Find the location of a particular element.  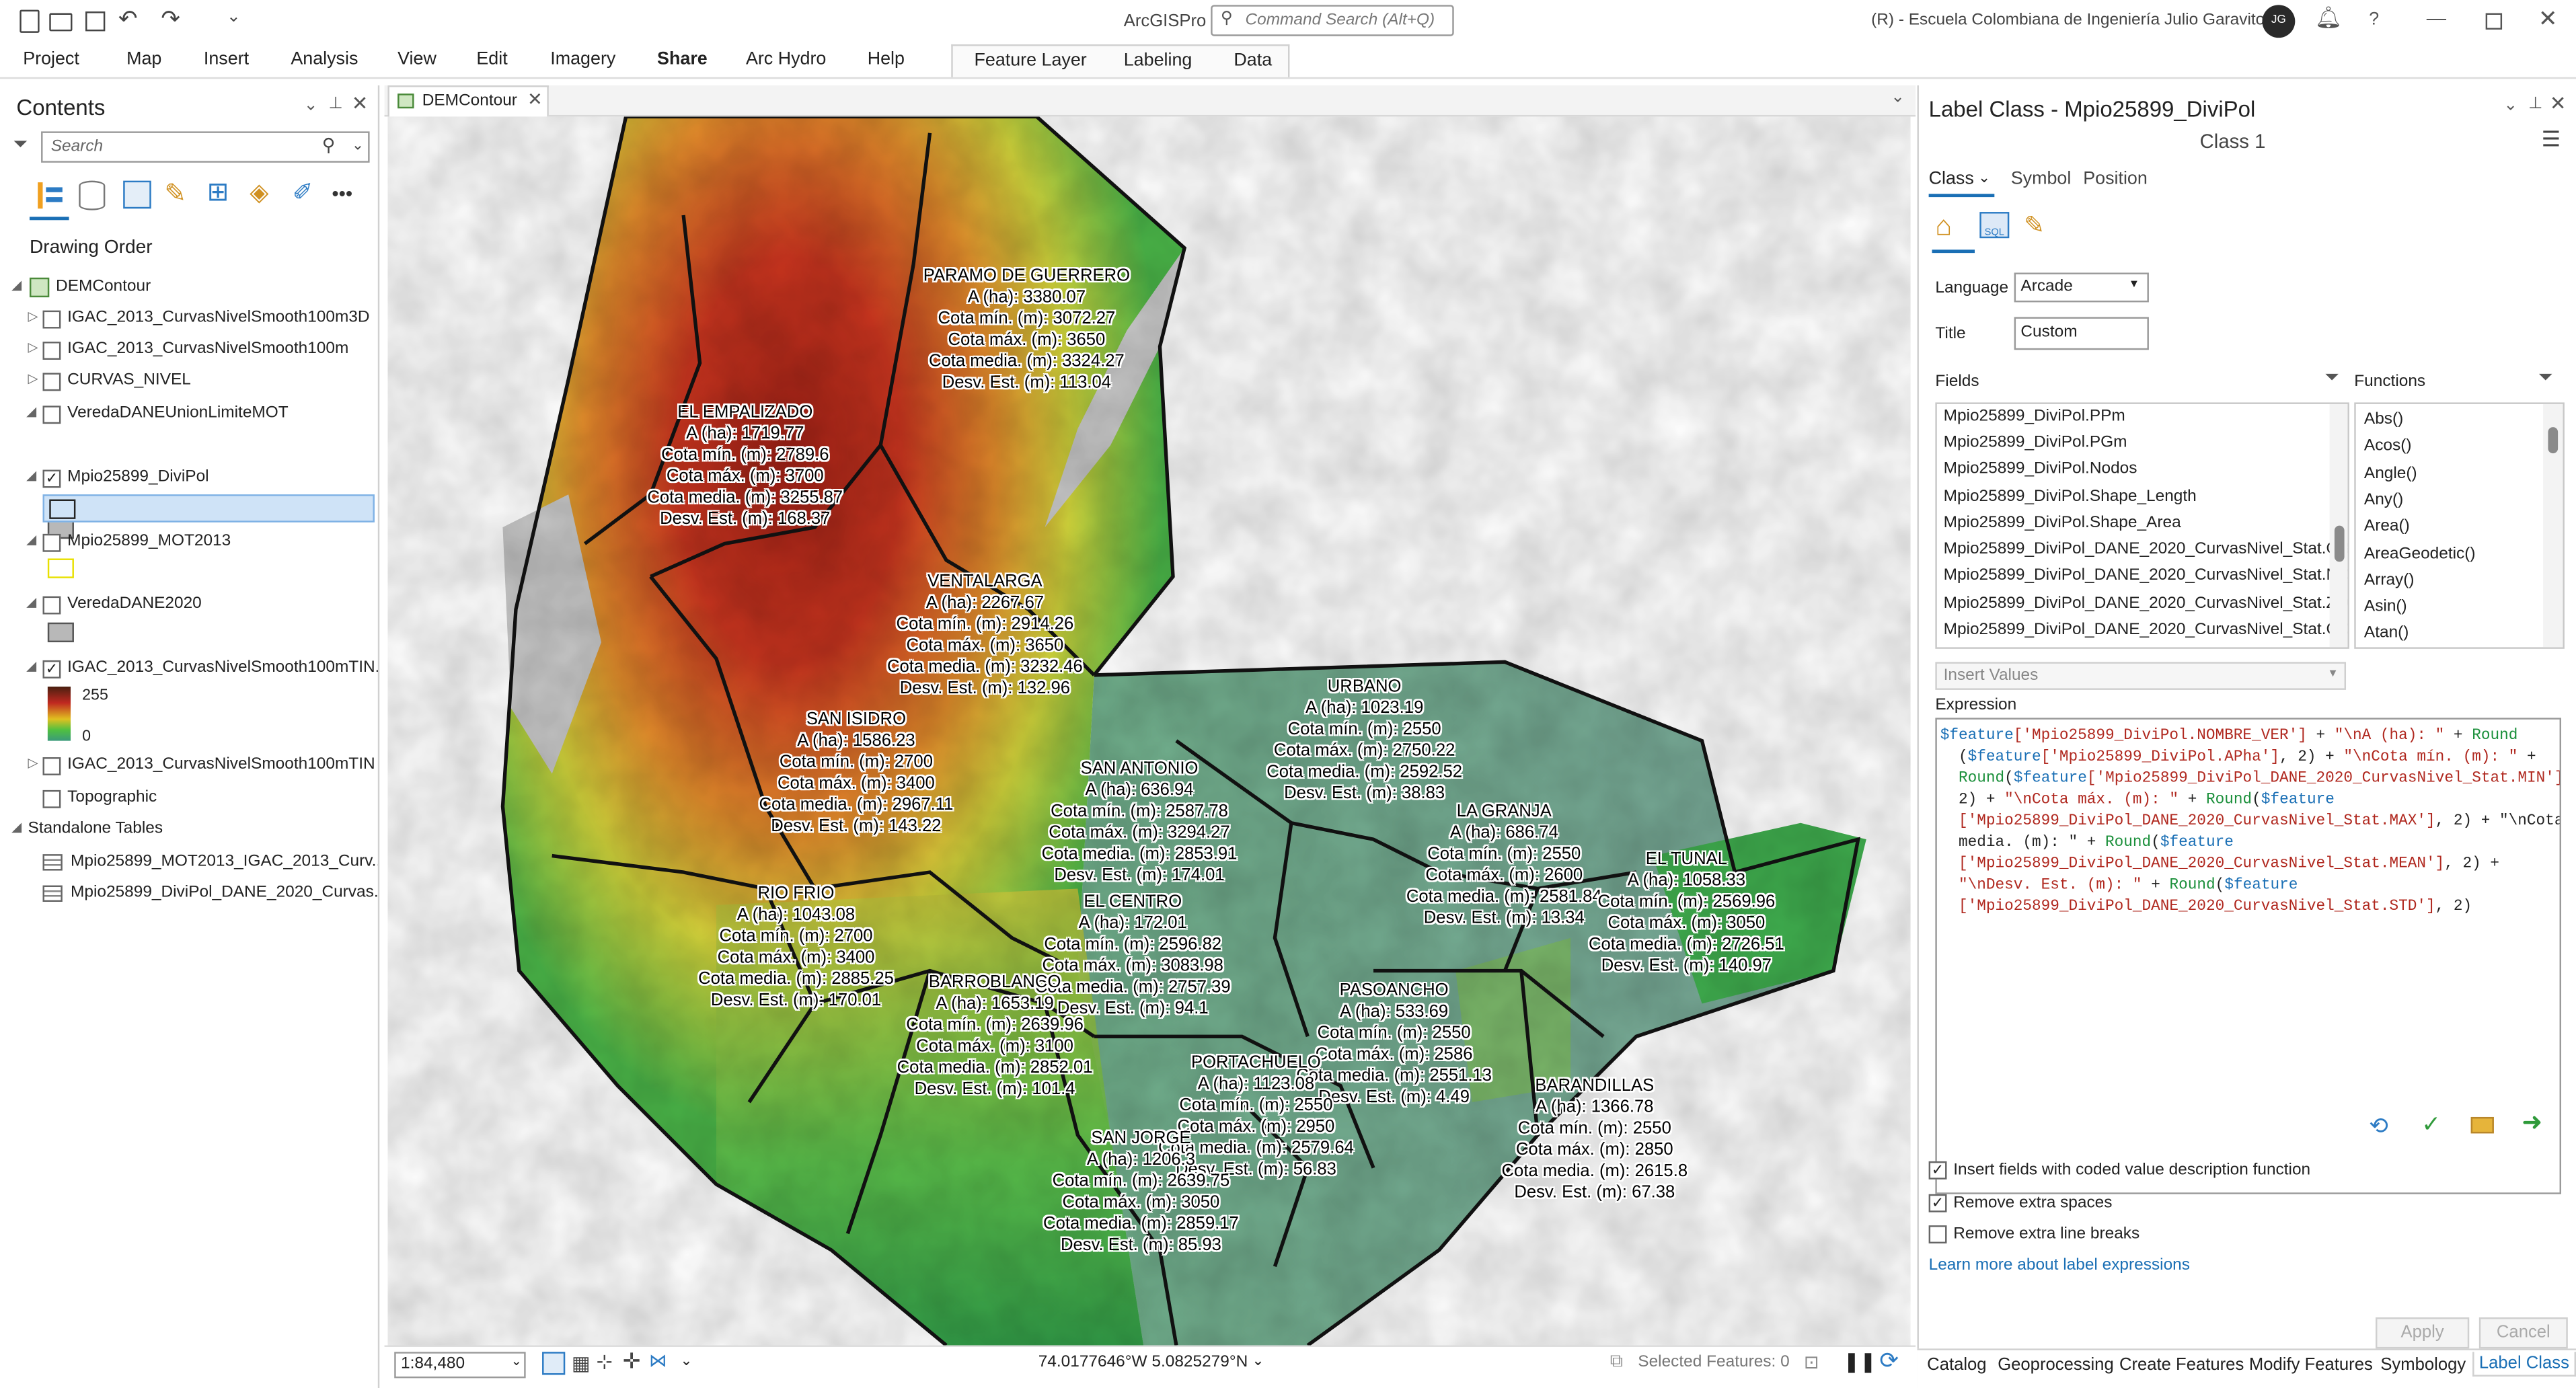

close-pane-icon: ✕ is located at coordinates (2558, 103).